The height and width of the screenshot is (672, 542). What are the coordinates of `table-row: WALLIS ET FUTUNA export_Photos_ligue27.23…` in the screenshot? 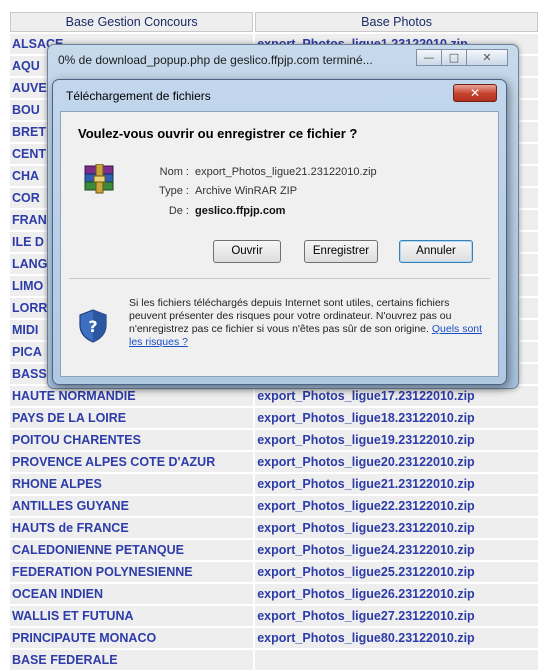 It's located at (274, 616).